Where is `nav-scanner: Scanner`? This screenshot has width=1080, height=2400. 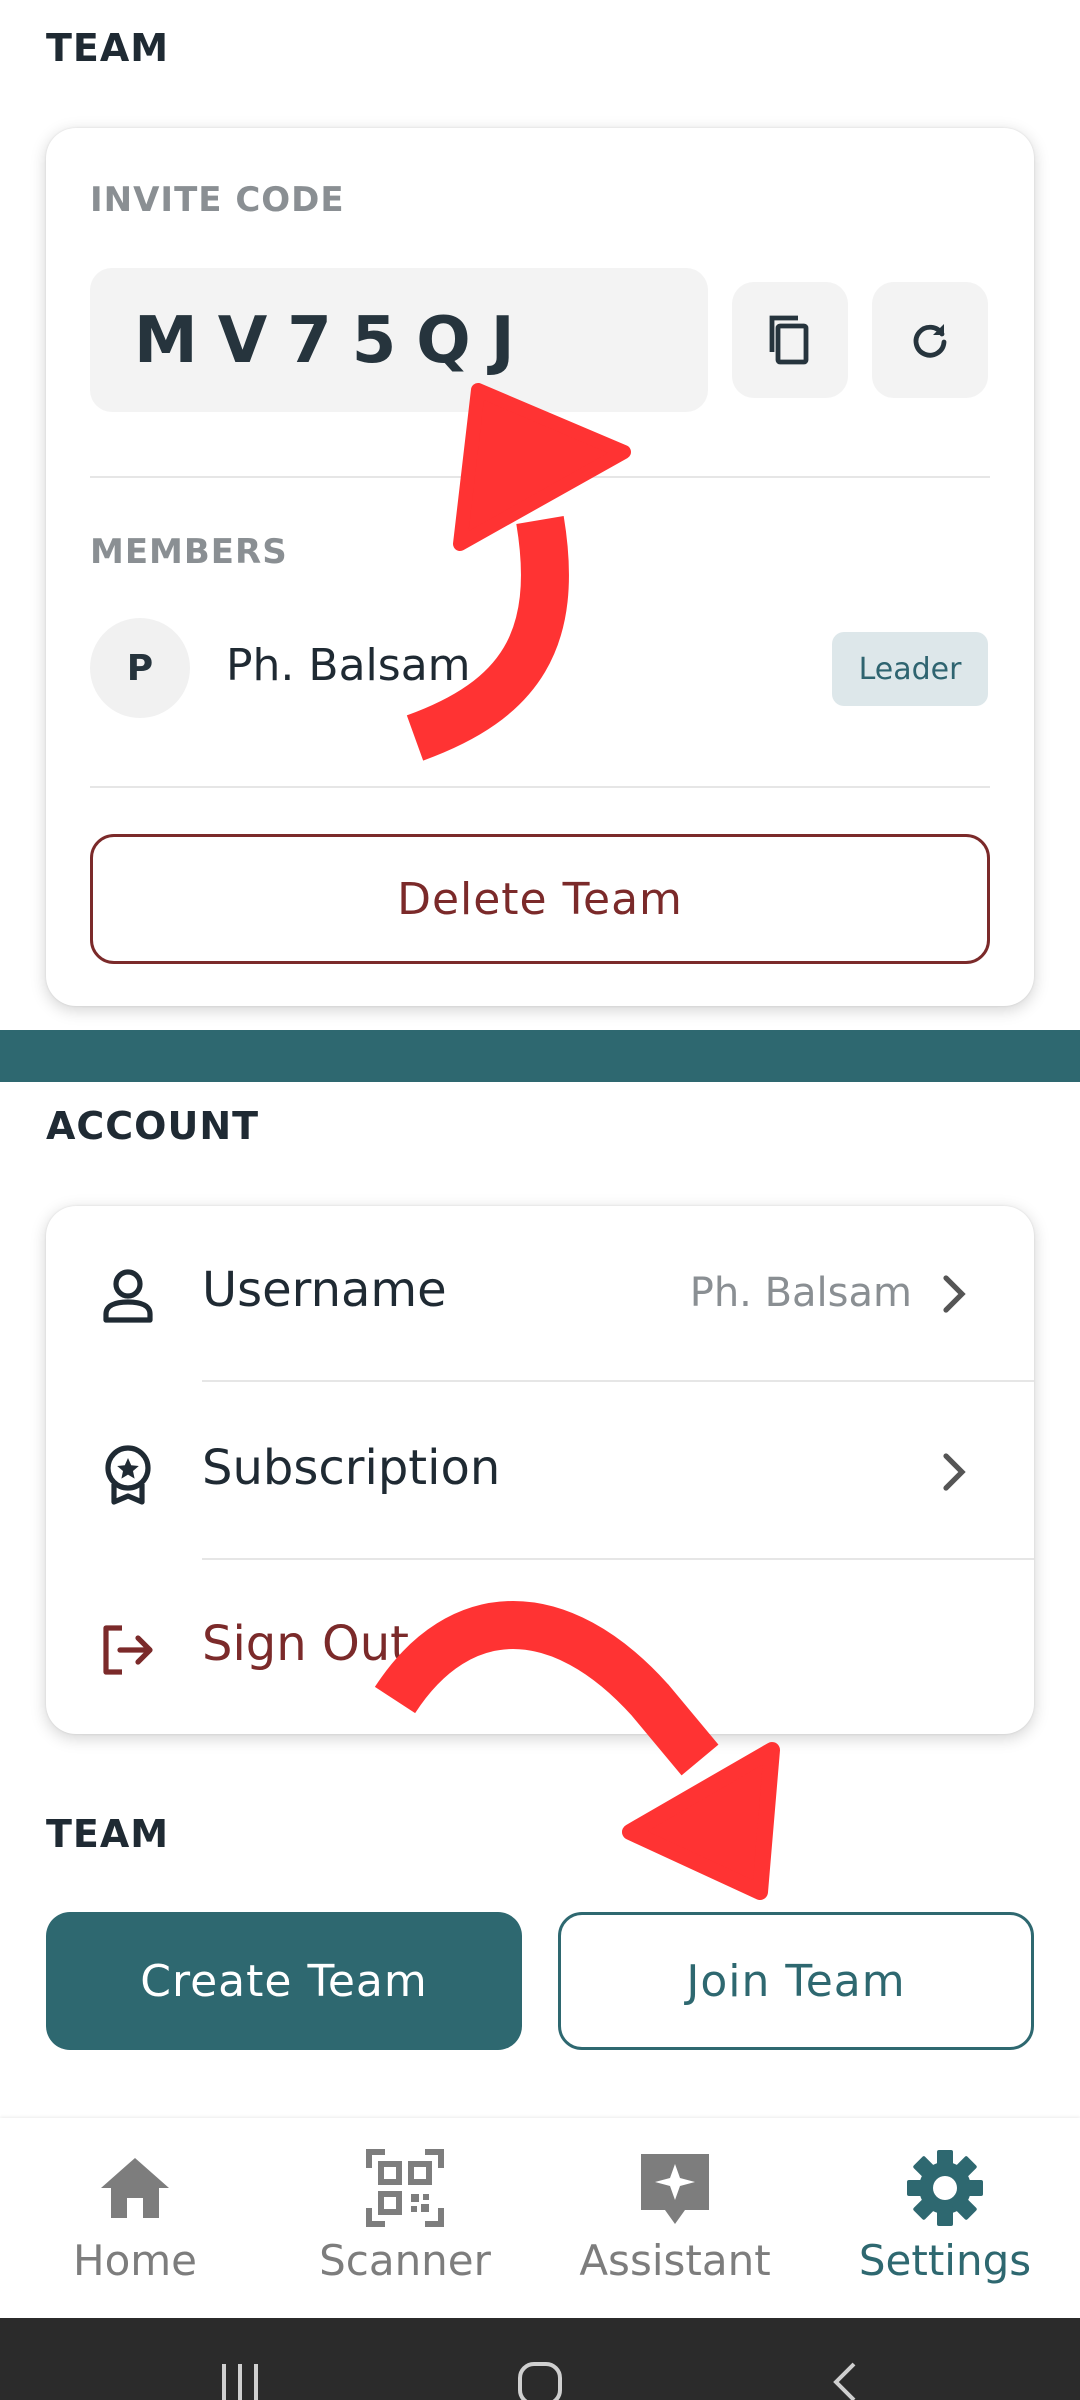
nav-scanner: Scanner is located at coordinates (405, 2218).